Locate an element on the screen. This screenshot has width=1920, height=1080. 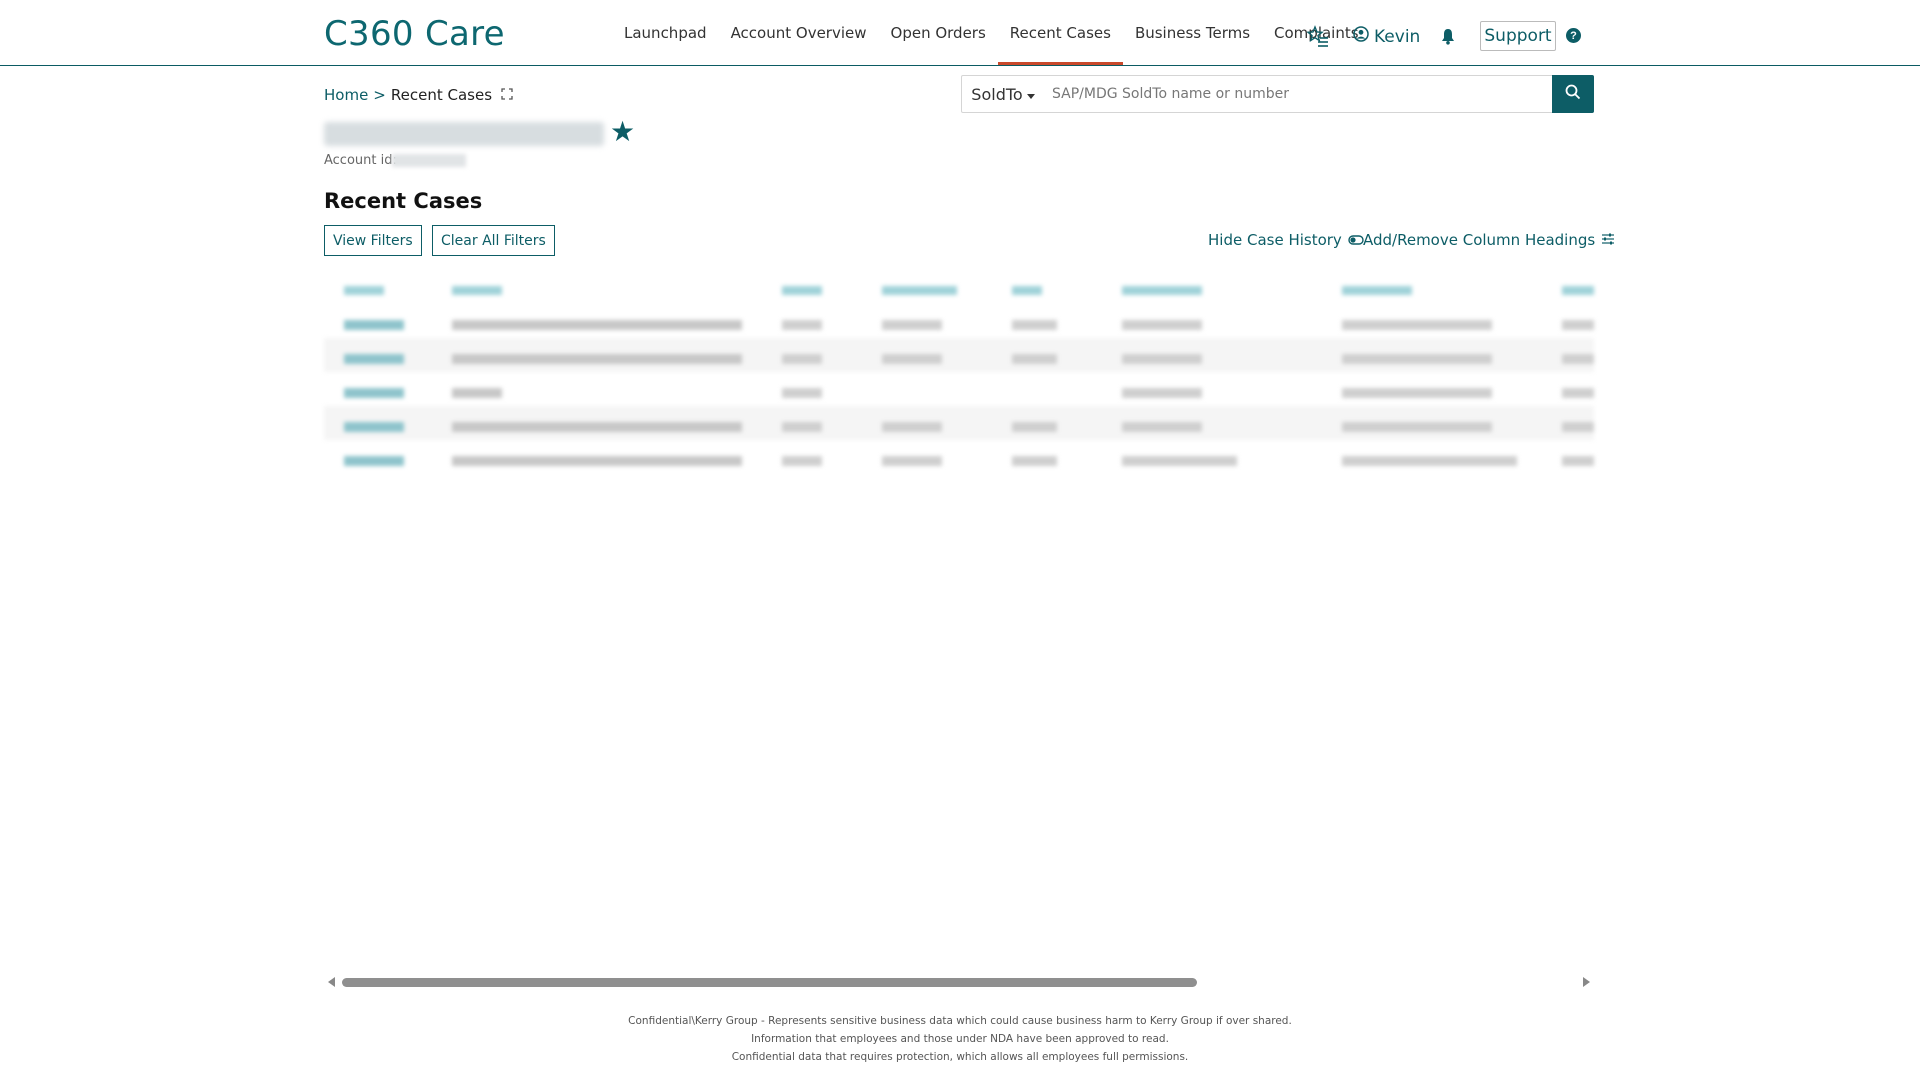
clear-all-filters-button: Clear All Filters is located at coordinates (493, 240).